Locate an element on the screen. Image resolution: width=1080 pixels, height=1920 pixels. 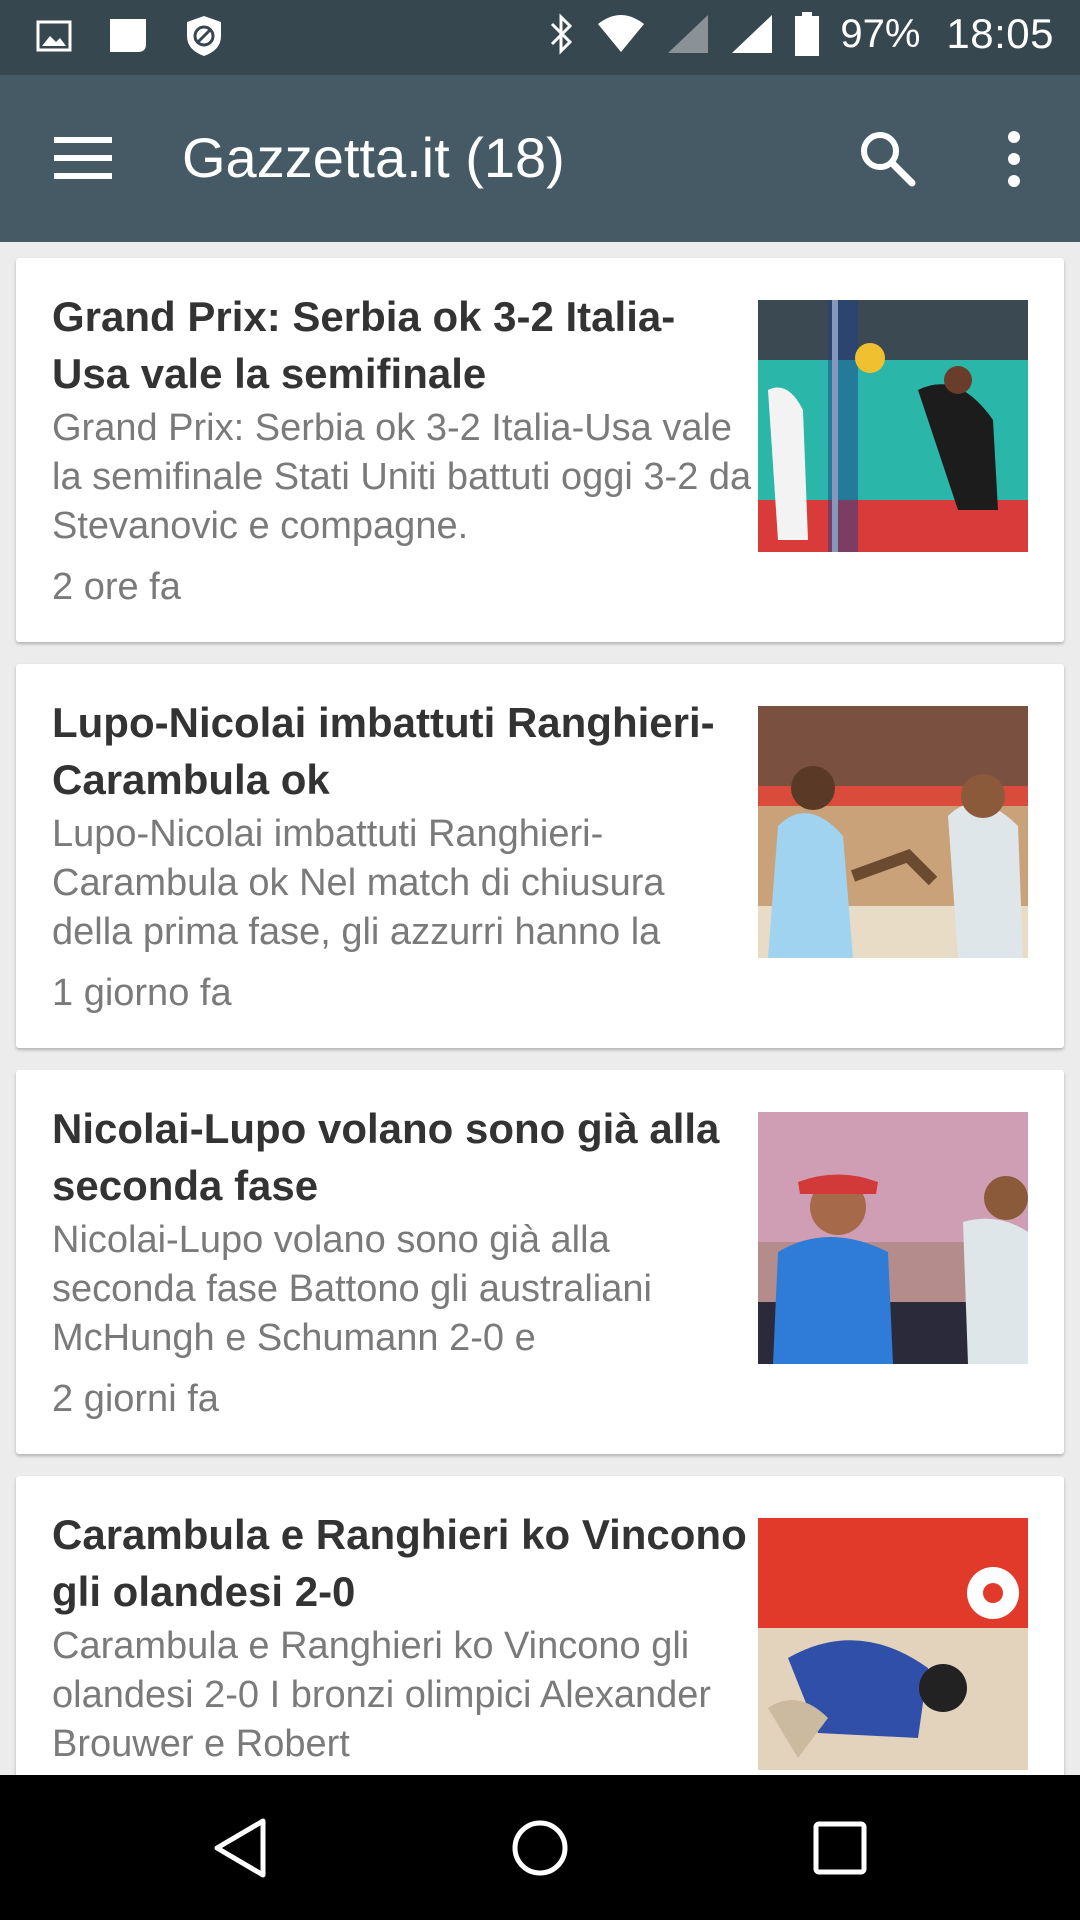
wifi-icon is located at coordinates (621, 34).